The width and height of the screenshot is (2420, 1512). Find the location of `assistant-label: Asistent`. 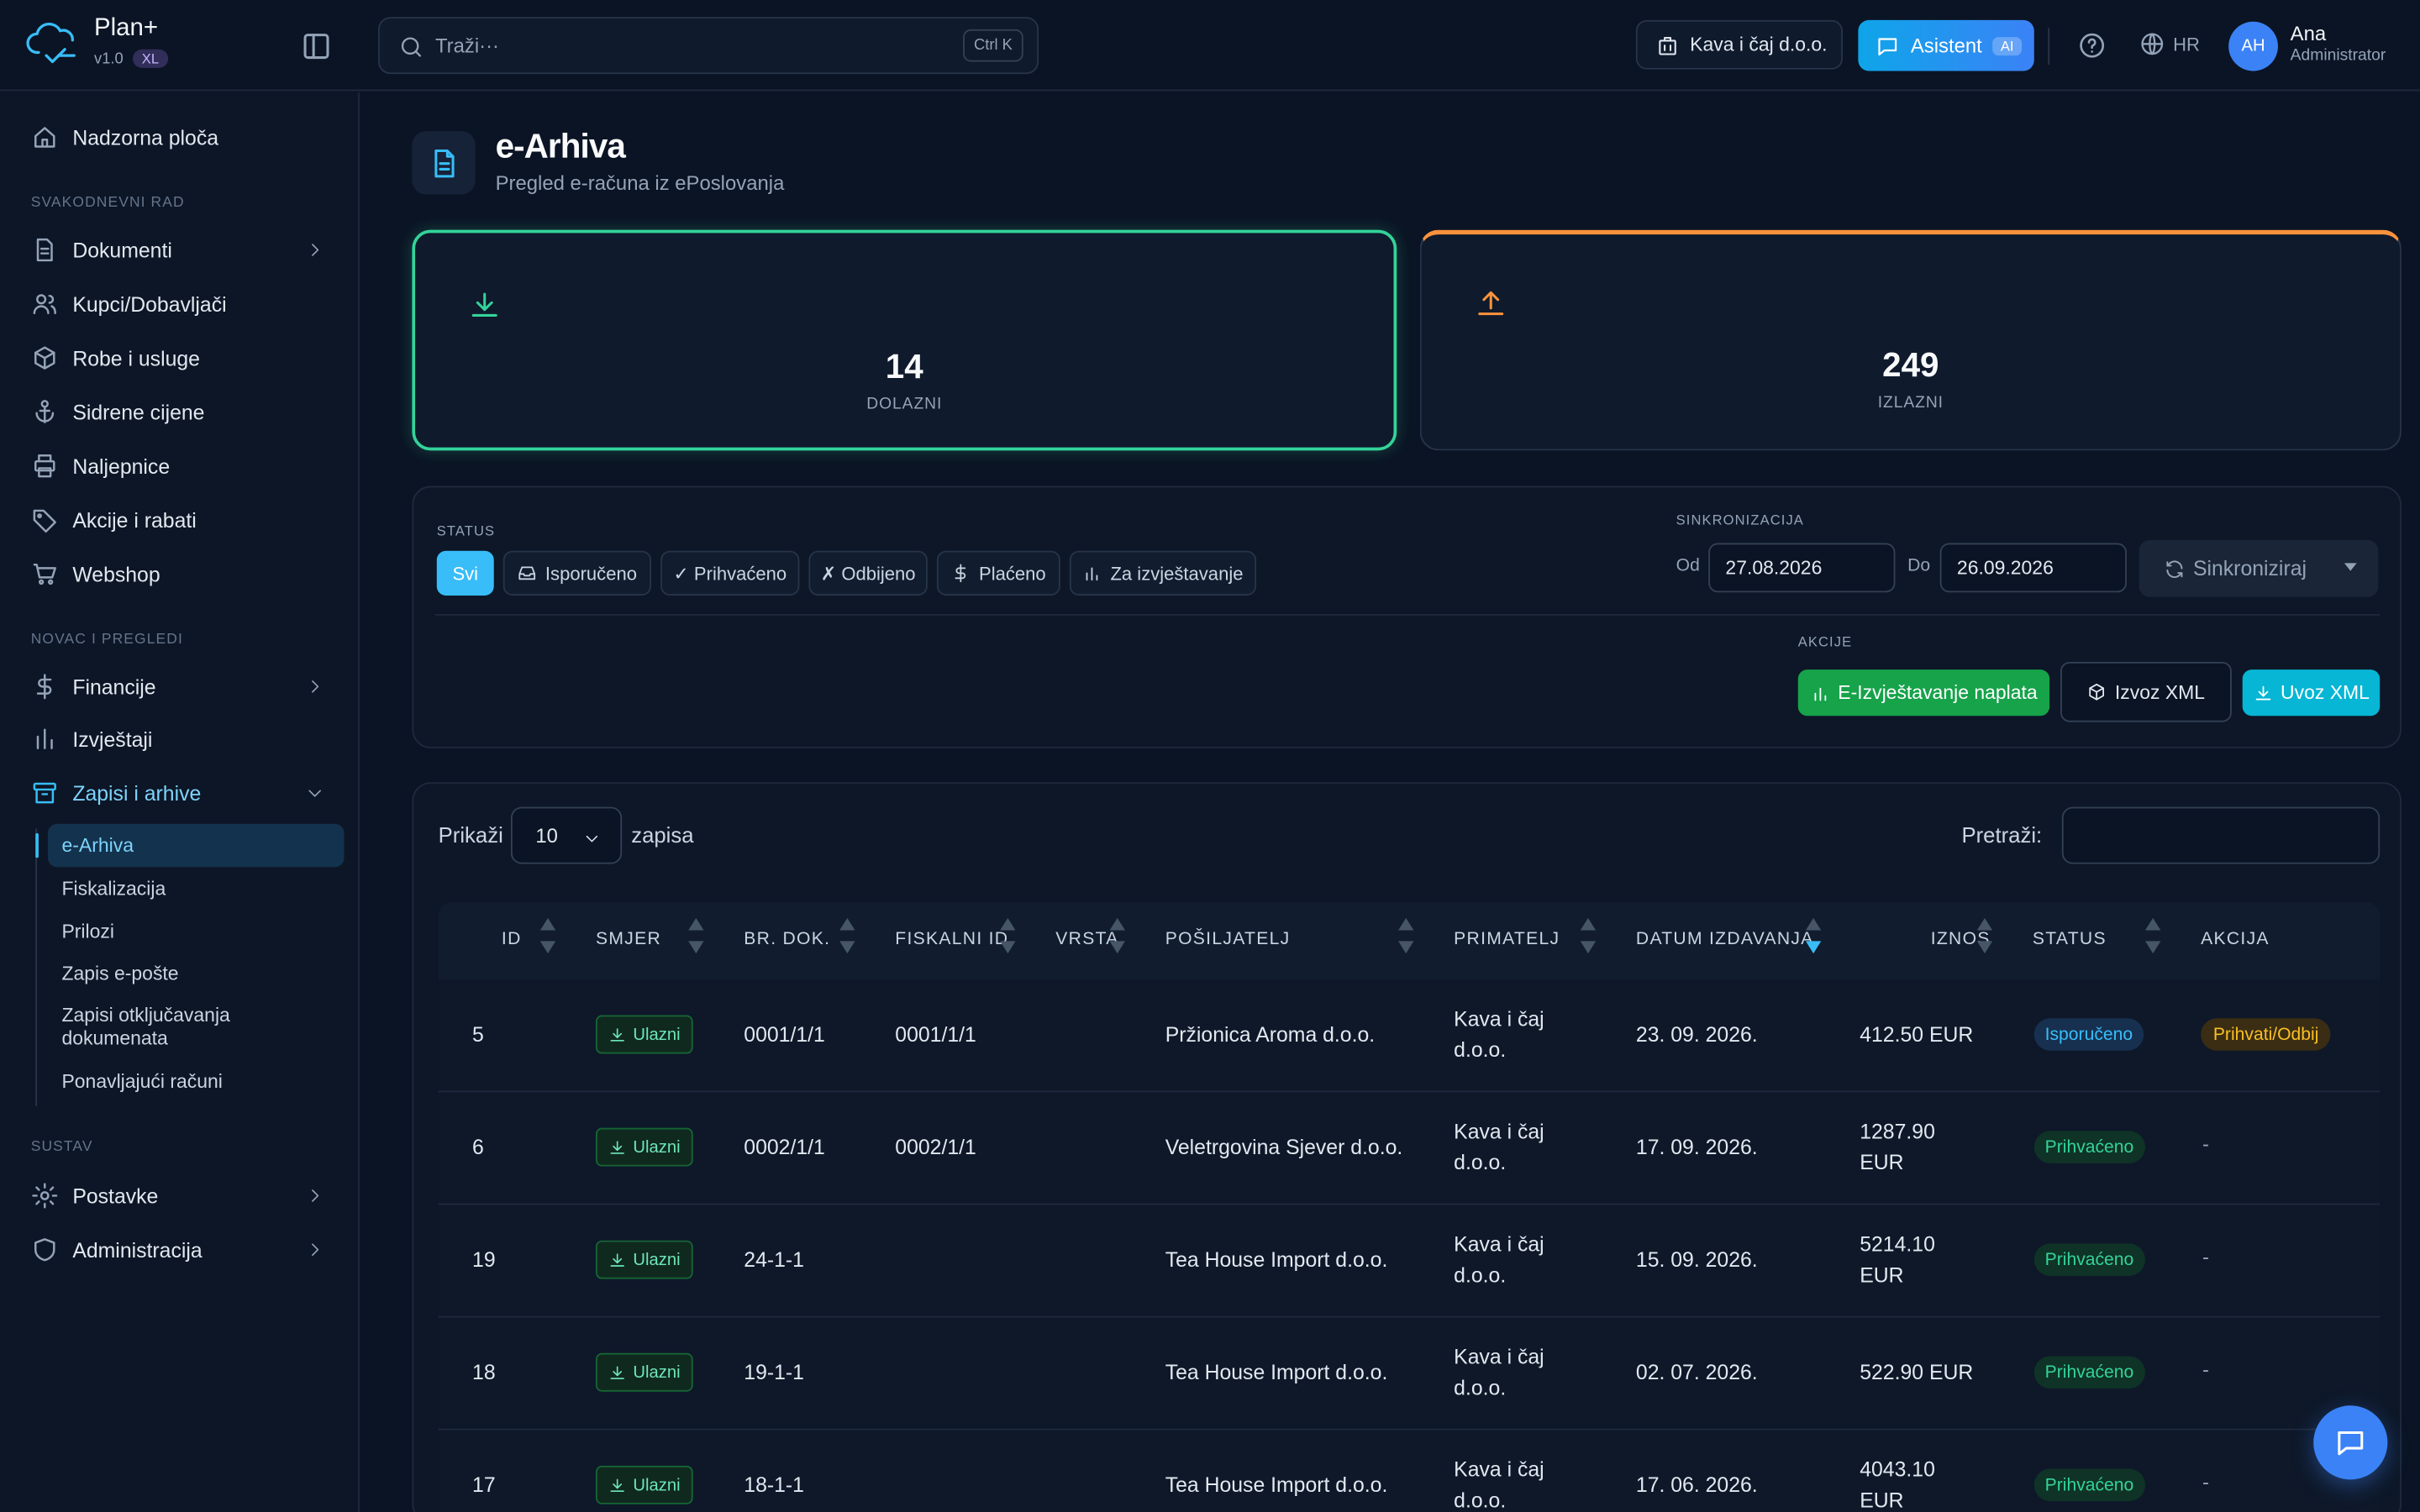

assistant-label: Asistent is located at coordinates (1946, 45).